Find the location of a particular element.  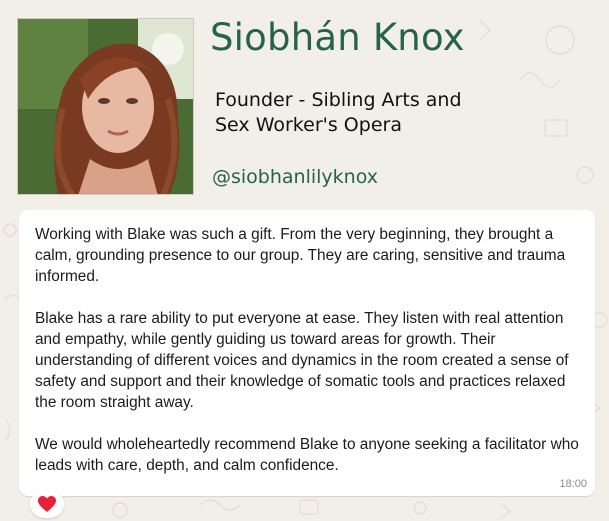

contact-role-line-1: Founder - Sibling Arts and is located at coordinates (338, 100).